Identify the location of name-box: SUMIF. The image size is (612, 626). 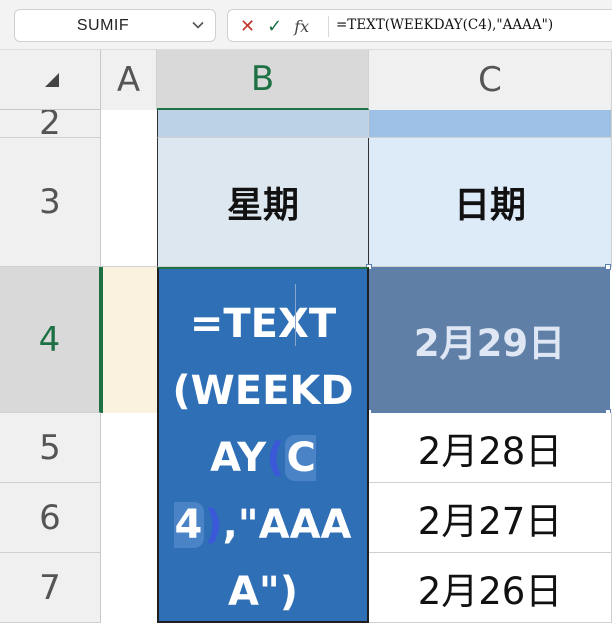
(115, 25).